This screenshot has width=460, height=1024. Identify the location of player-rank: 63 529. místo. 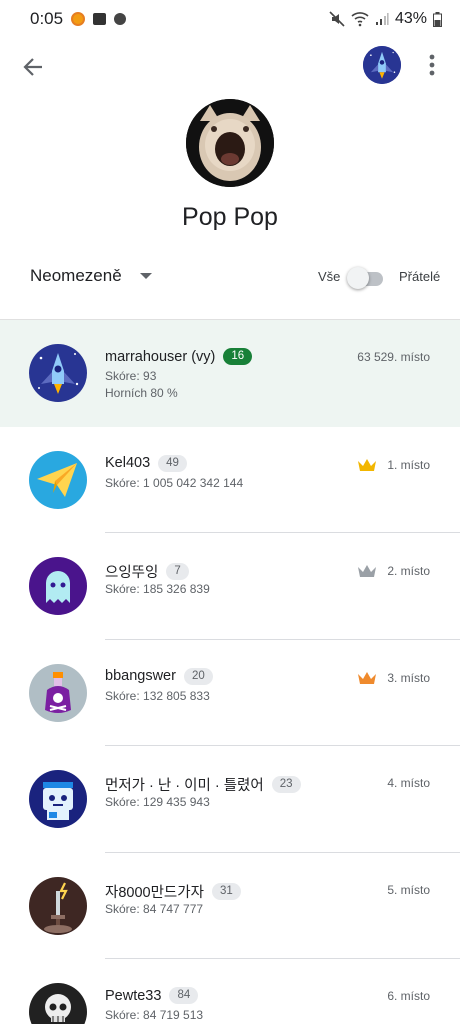
(393, 357).